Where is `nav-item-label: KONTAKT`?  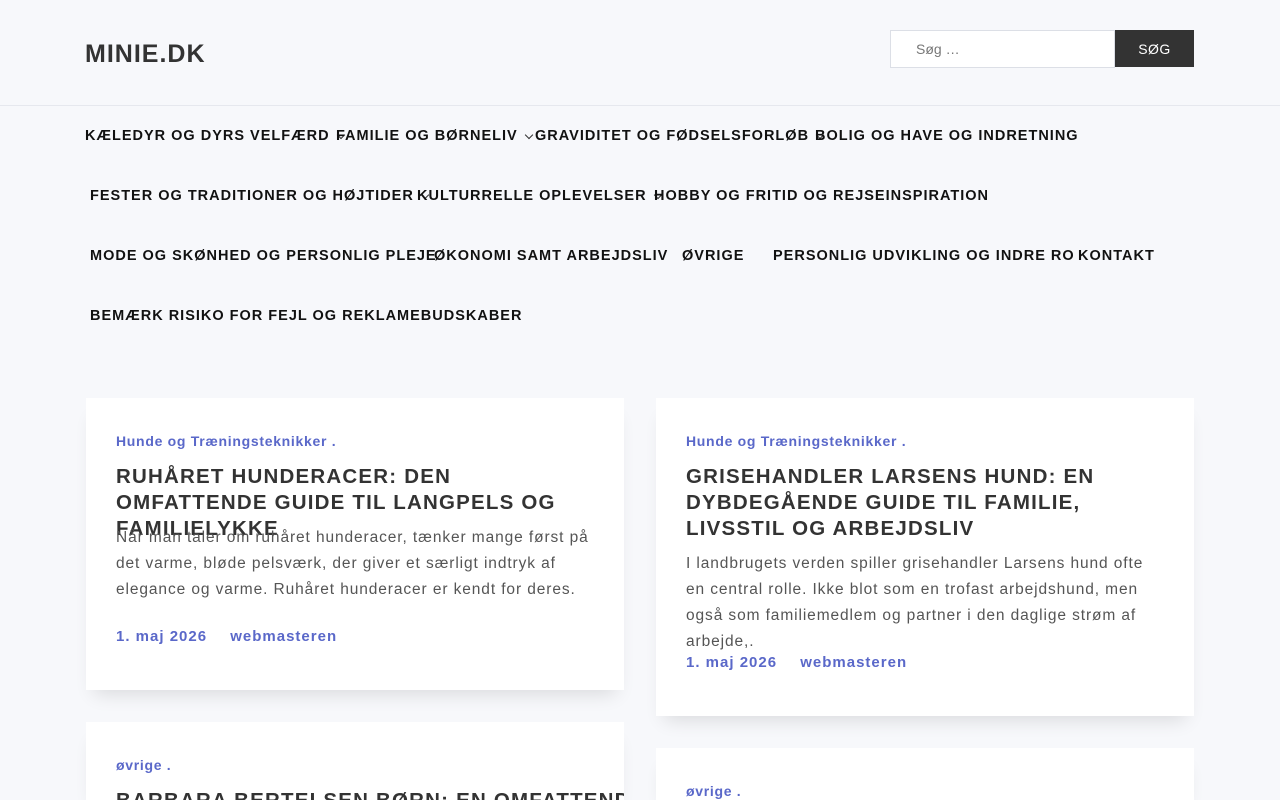
nav-item-label: KONTAKT is located at coordinates (1116, 256).